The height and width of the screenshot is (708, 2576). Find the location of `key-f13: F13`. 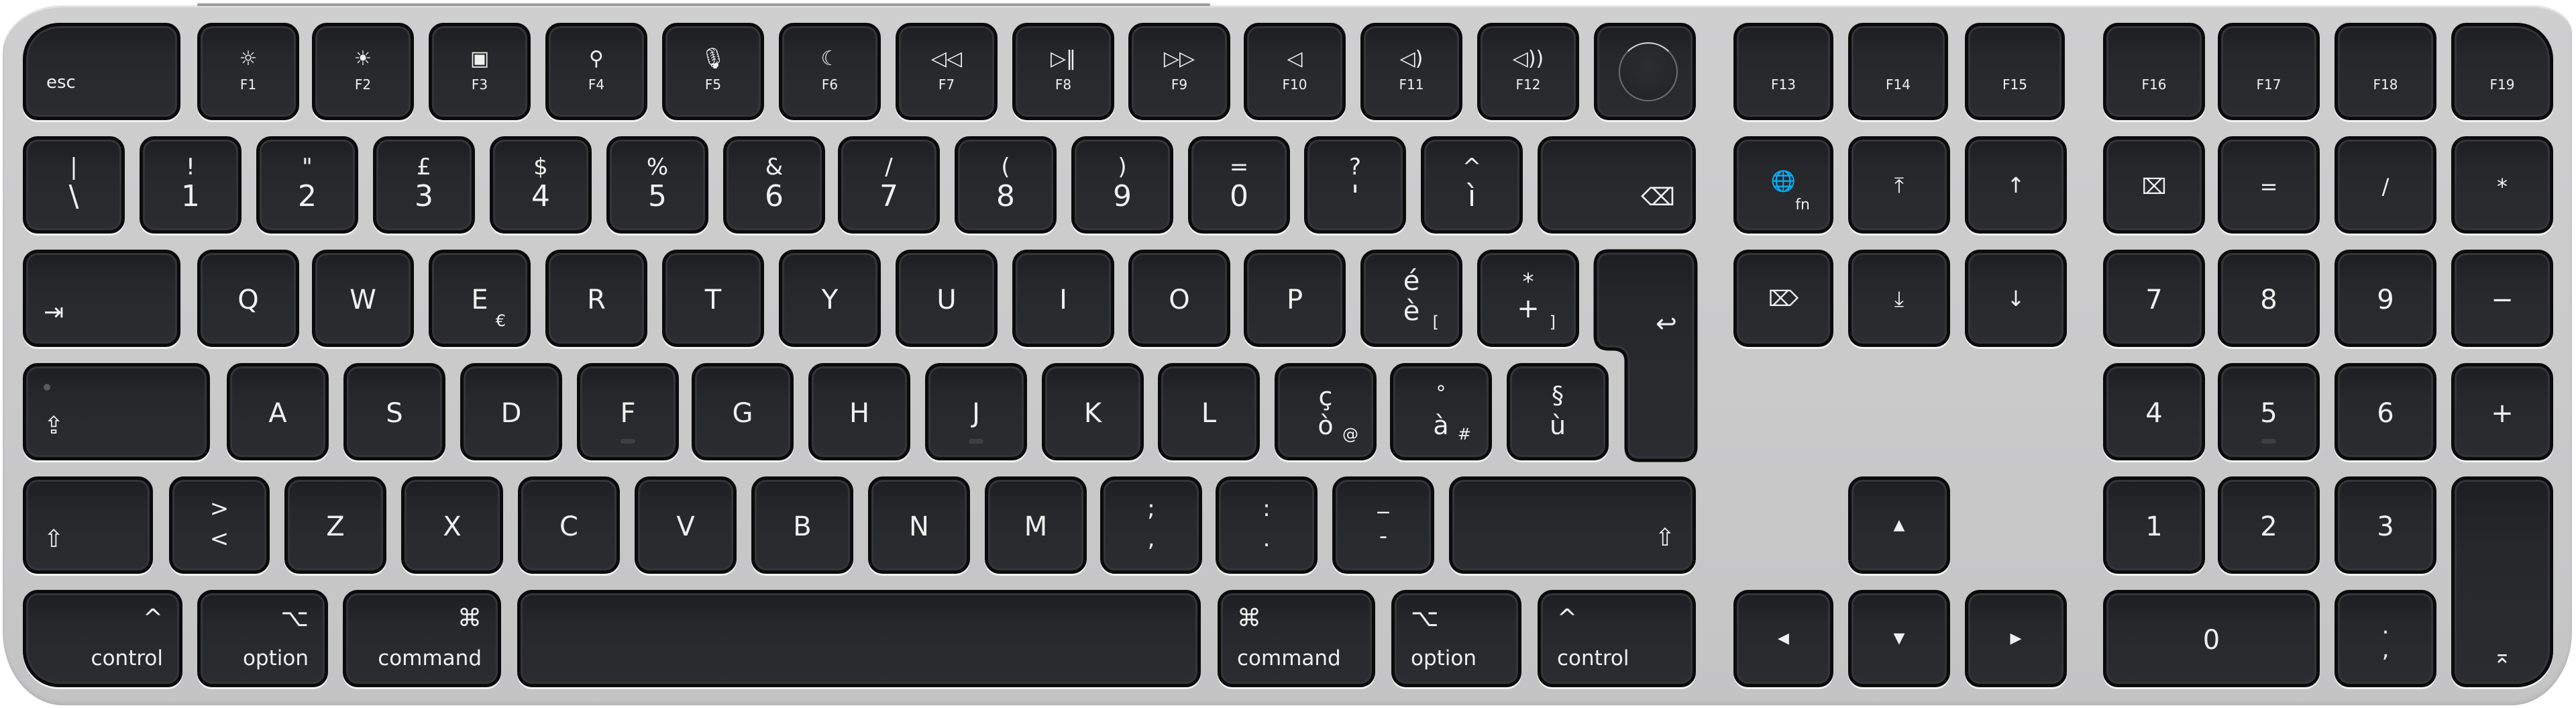

key-f13: F13 is located at coordinates (1783, 71).